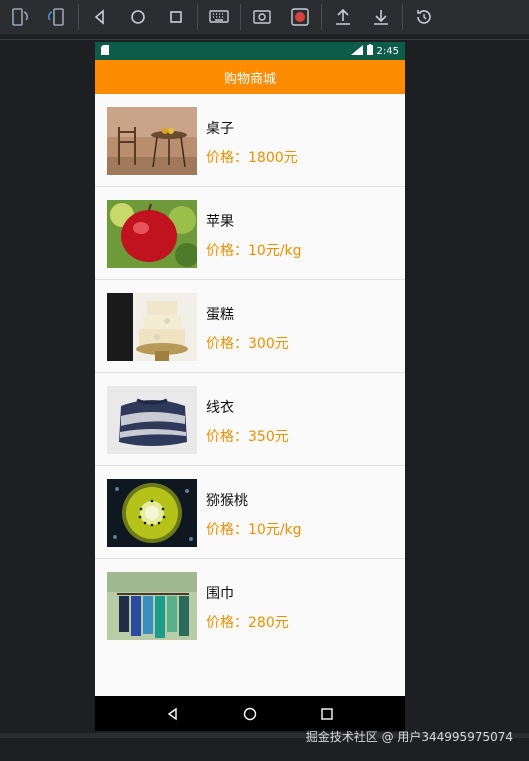 The image size is (529, 761). Describe the element at coordinates (220, 129) in the screenshot. I see `product-name: 桌子` at that location.